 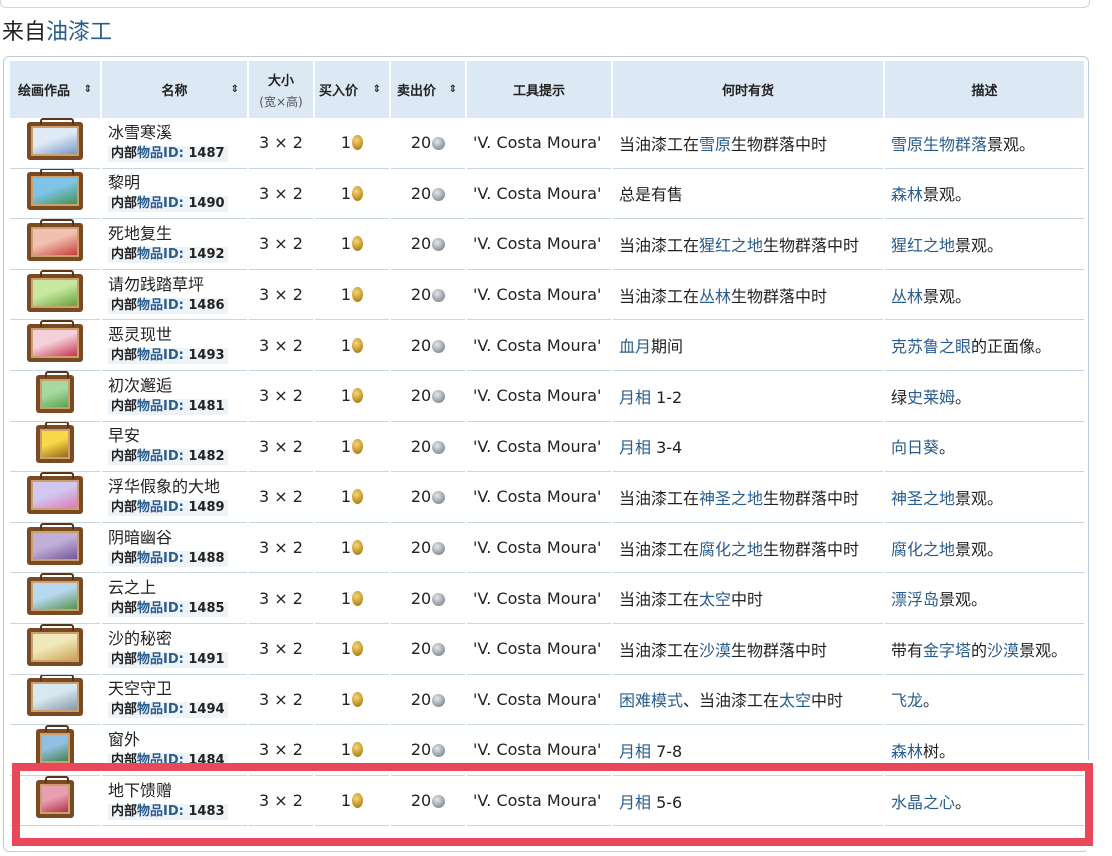 I want to click on avail-link: 困难模式, so click(x=651, y=700).